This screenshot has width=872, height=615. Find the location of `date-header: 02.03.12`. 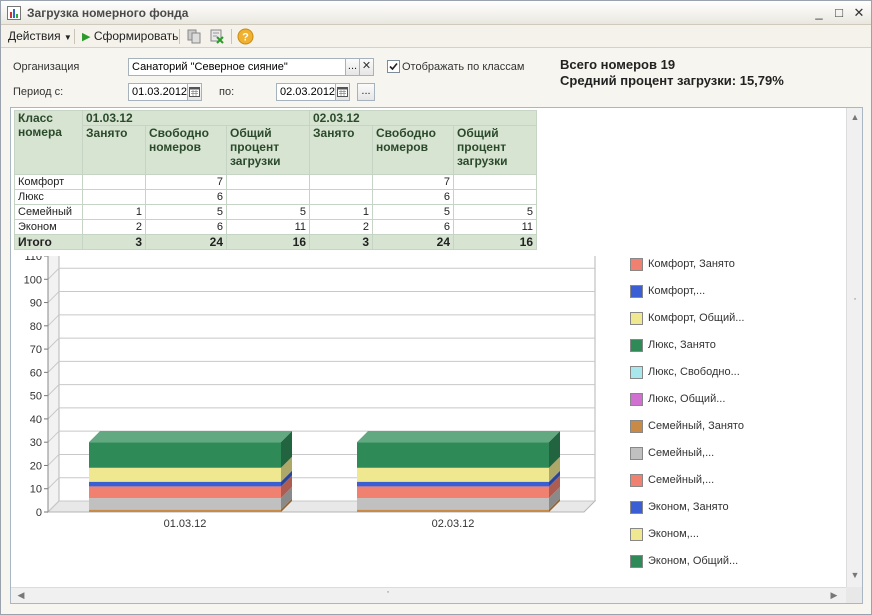

date-header: 02.03.12 is located at coordinates (423, 118).